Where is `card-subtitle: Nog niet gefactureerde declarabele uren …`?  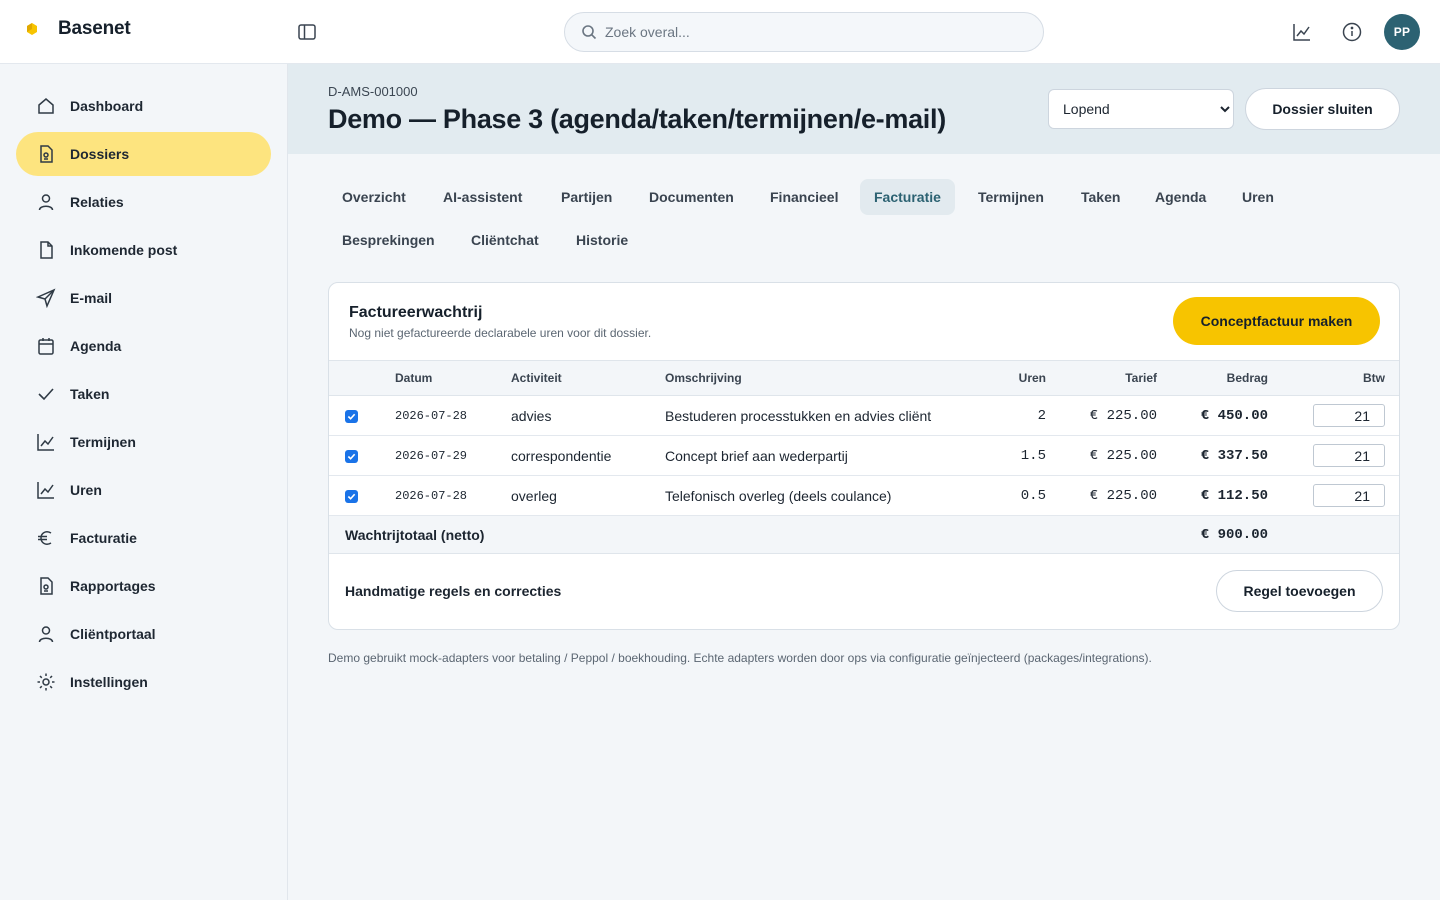 card-subtitle: Nog niet gefactureerde declarabele uren … is located at coordinates (500, 333).